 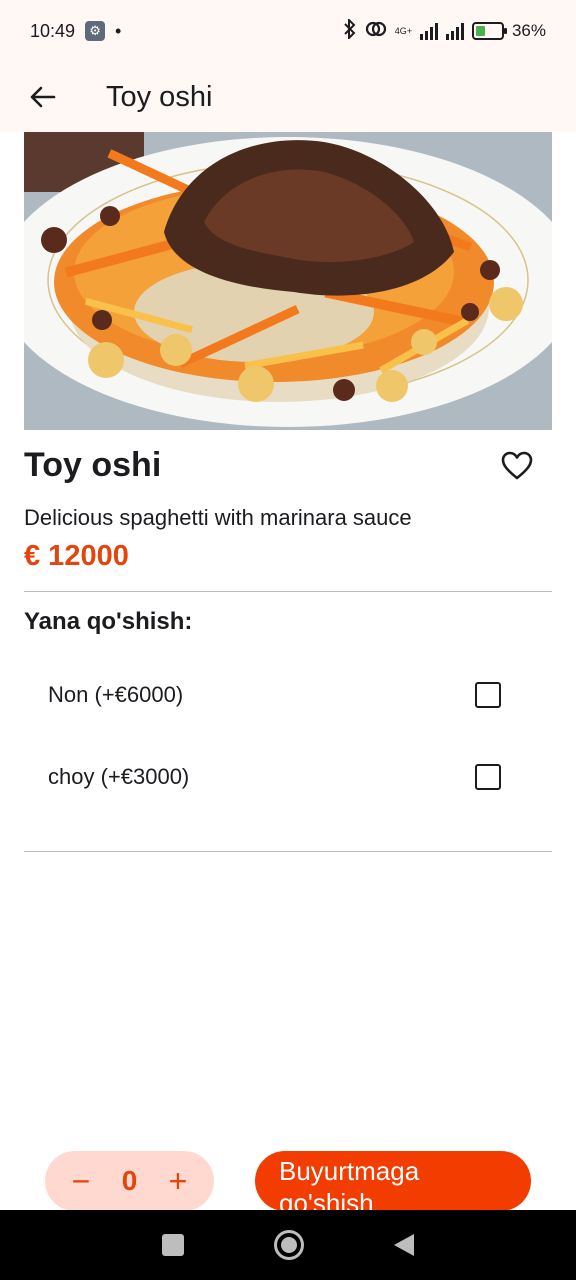 What do you see at coordinates (173, 1245) in the screenshot?
I see `recents-icon` at bounding box center [173, 1245].